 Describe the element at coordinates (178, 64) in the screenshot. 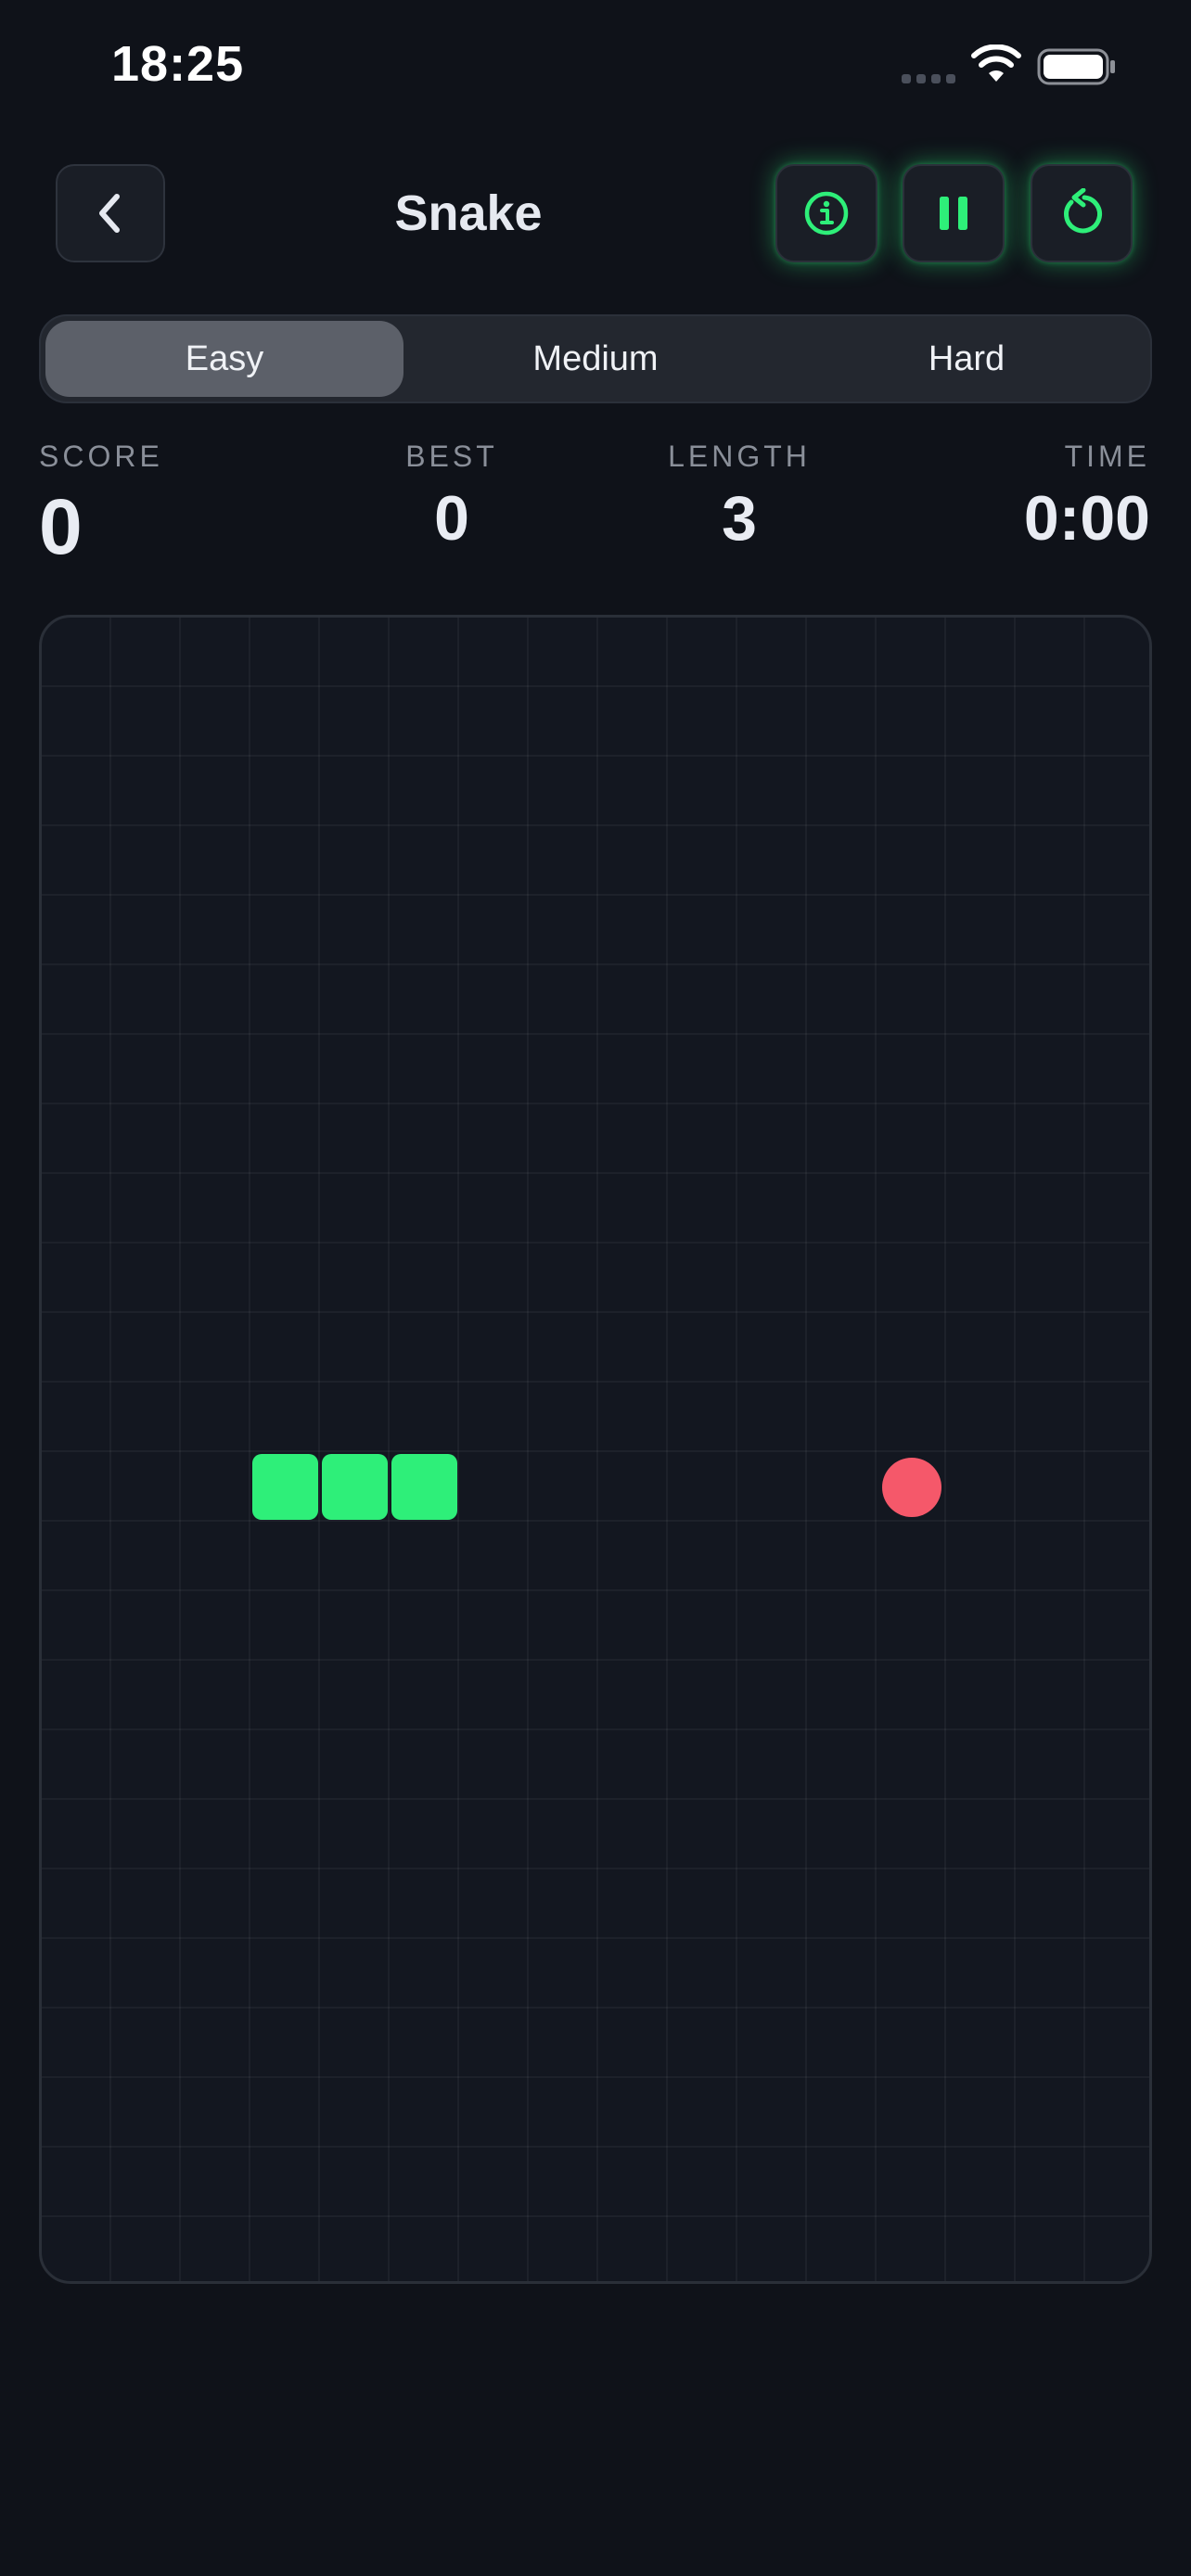

I see `status-time: 18:25` at that location.